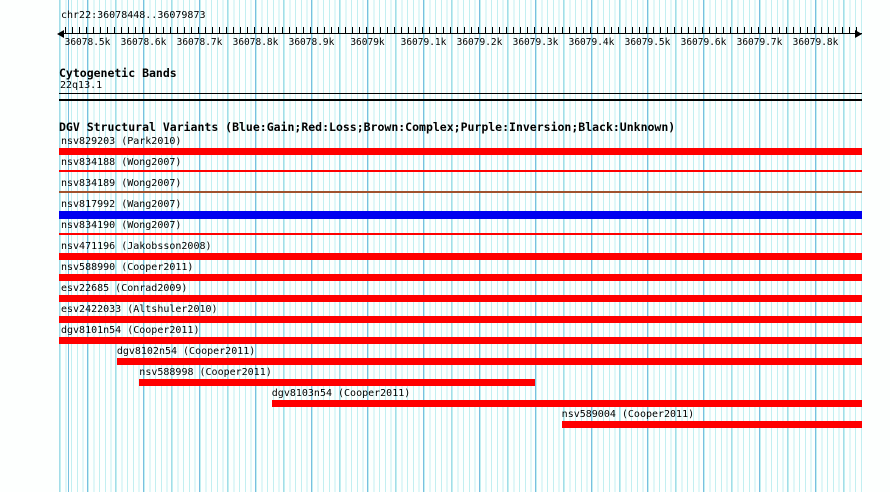 Image resolution: width=890 pixels, height=492 pixels. I want to click on cytogenetic-bands-title: Cytogenetic Bands, so click(118, 73).